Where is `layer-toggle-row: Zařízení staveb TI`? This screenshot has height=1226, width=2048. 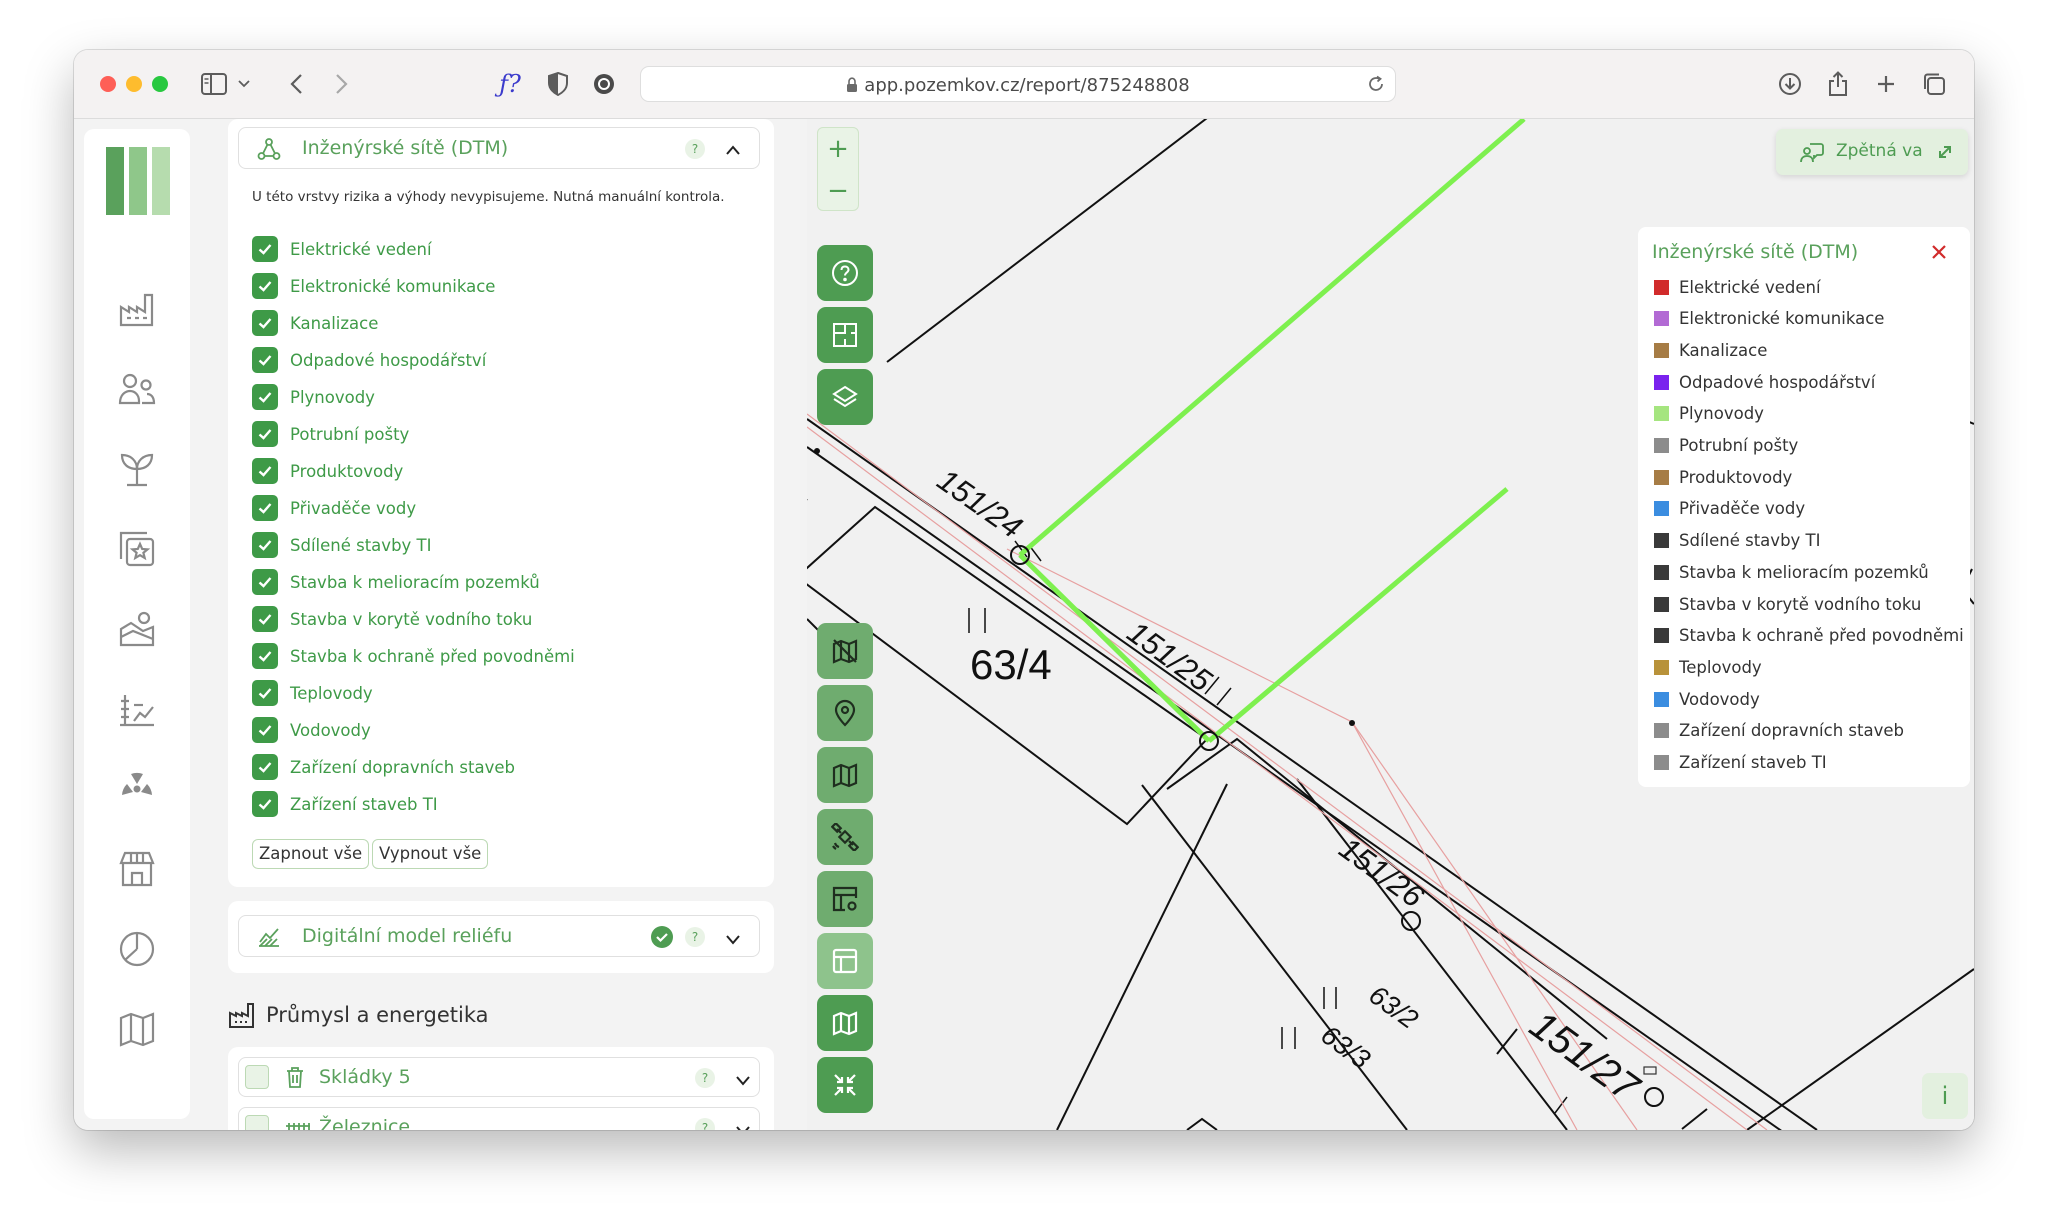
layer-toggle-row: Zařízení staveb TI is located at coordinates (345, 804).